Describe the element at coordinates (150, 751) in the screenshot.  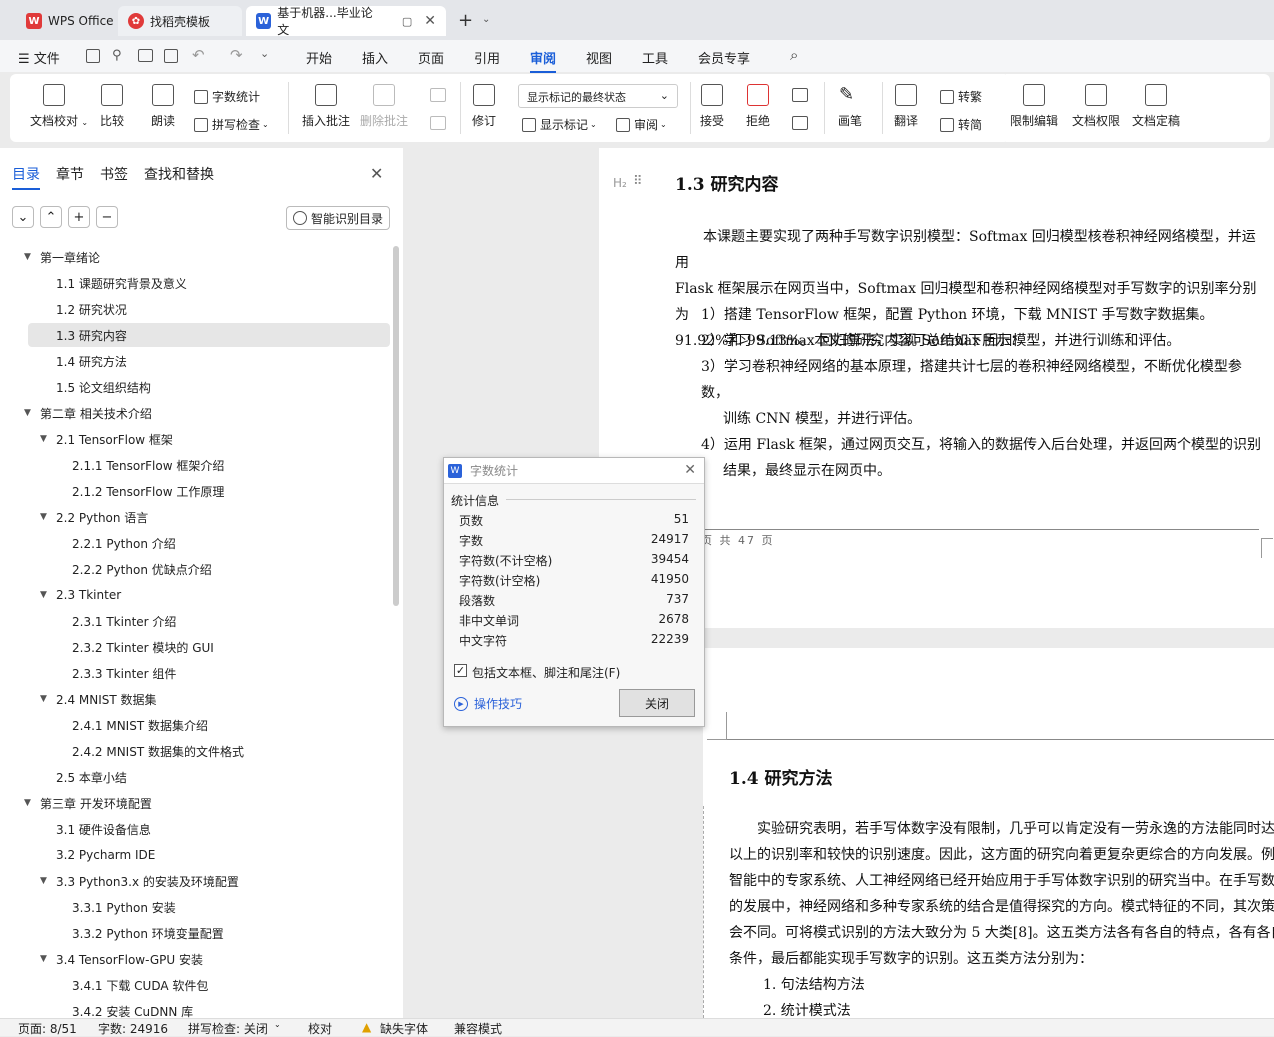
I see `toc-item: 2.4.2 MNIST 数据集的文件格式` at that location.